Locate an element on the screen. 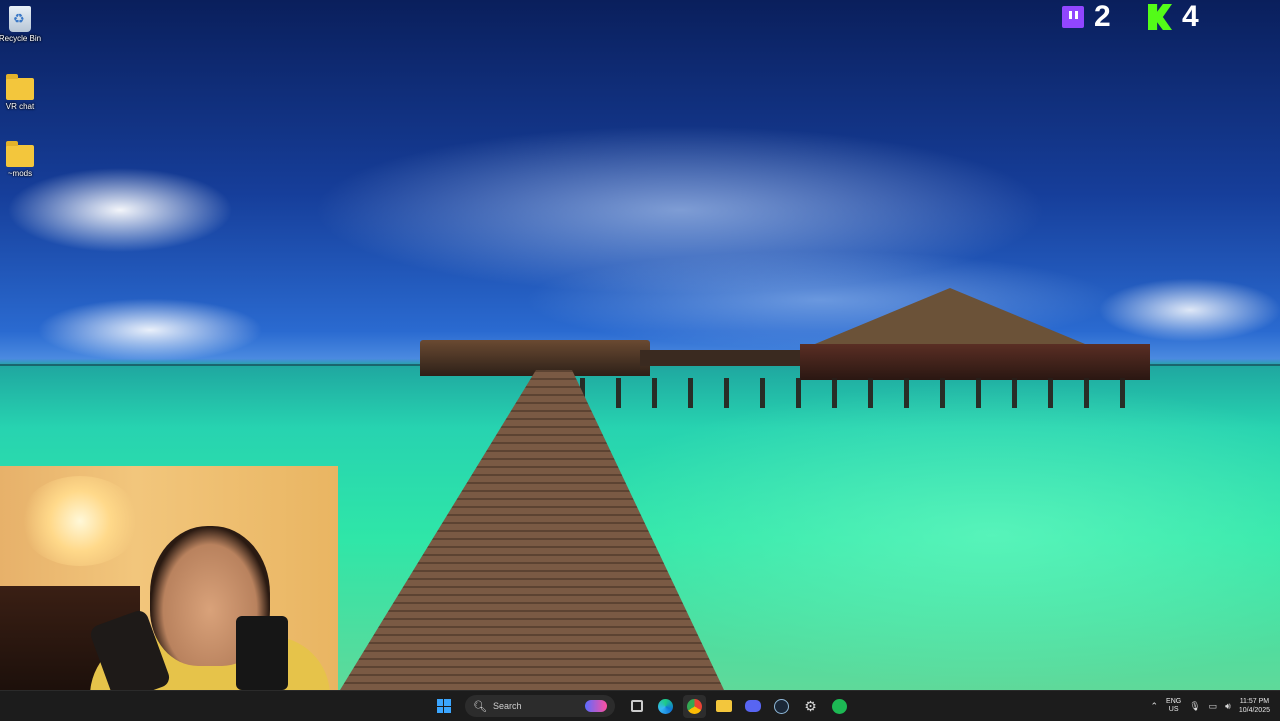 This screenshot has height=721, width=1280. microphone-icon: 🎙︎ is located at coordinates (1194, 706).